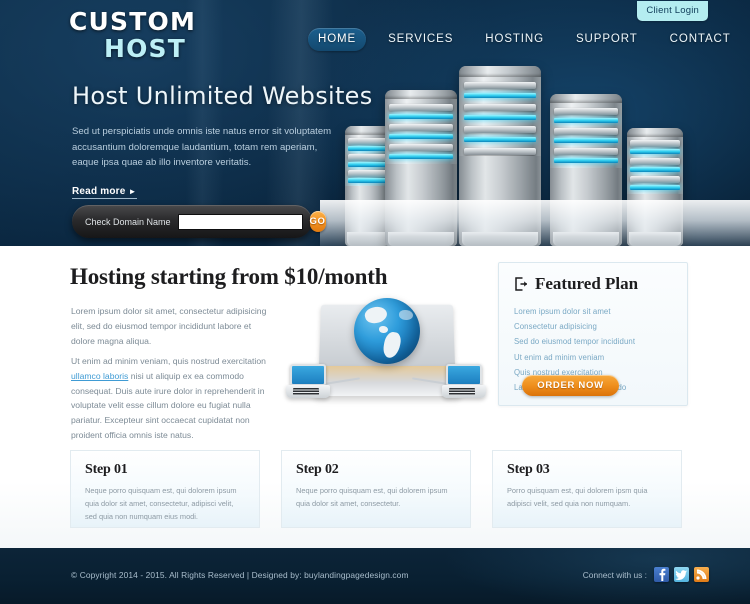 The height and width of the screenshot is (604, 750). I want to click on facebook-icon, so click(661, 574).